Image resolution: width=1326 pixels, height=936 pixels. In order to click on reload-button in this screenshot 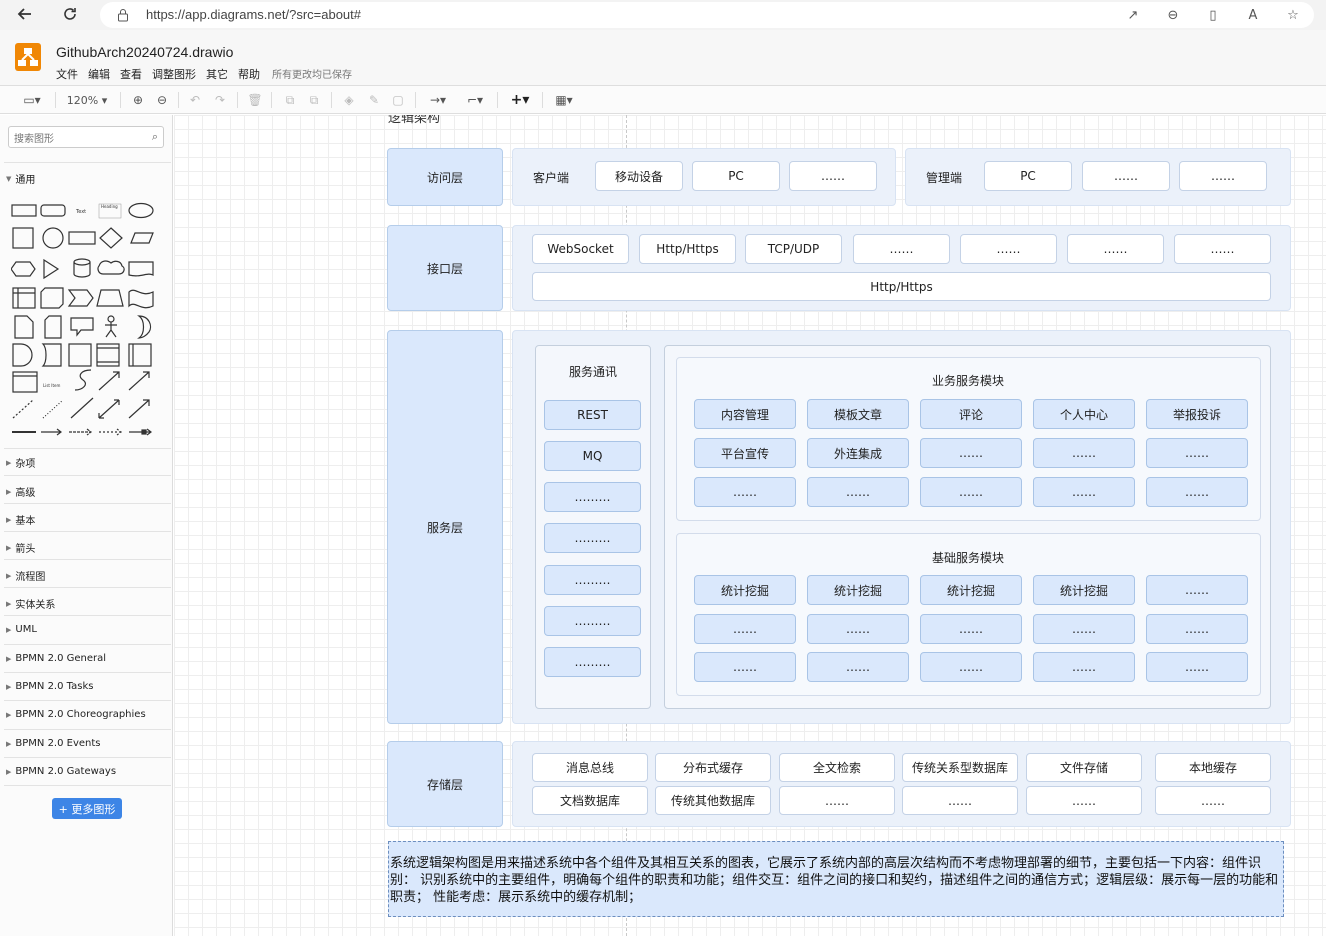, I will do `click(70, 14)`.